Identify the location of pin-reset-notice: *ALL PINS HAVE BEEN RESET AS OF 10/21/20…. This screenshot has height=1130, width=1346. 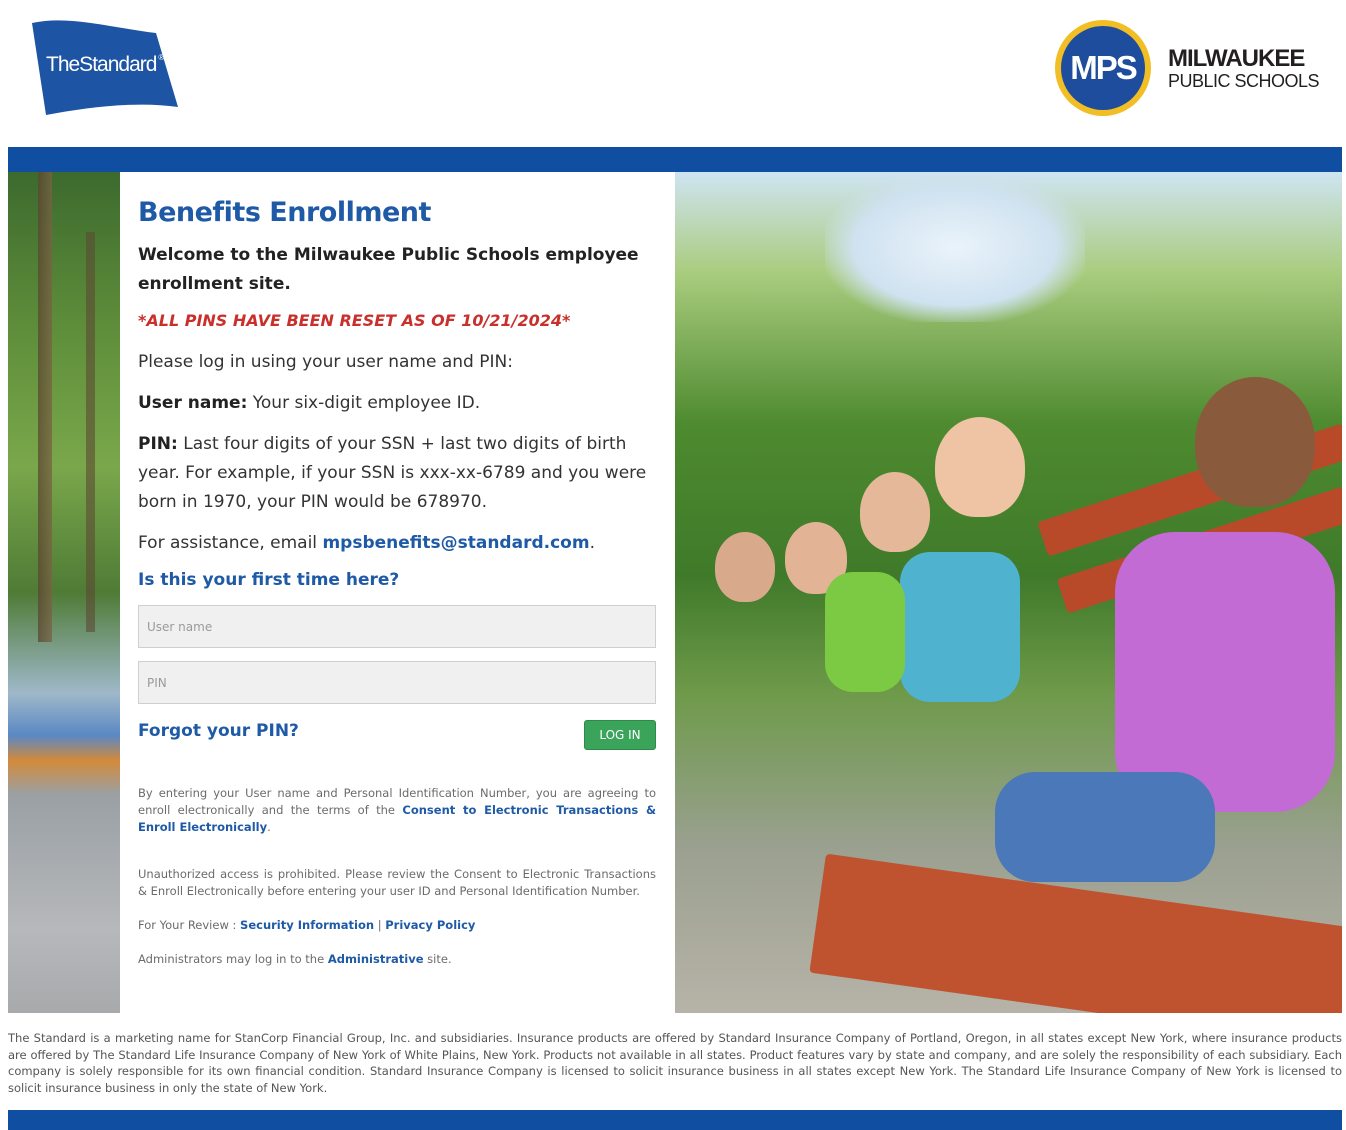
(354, 320).